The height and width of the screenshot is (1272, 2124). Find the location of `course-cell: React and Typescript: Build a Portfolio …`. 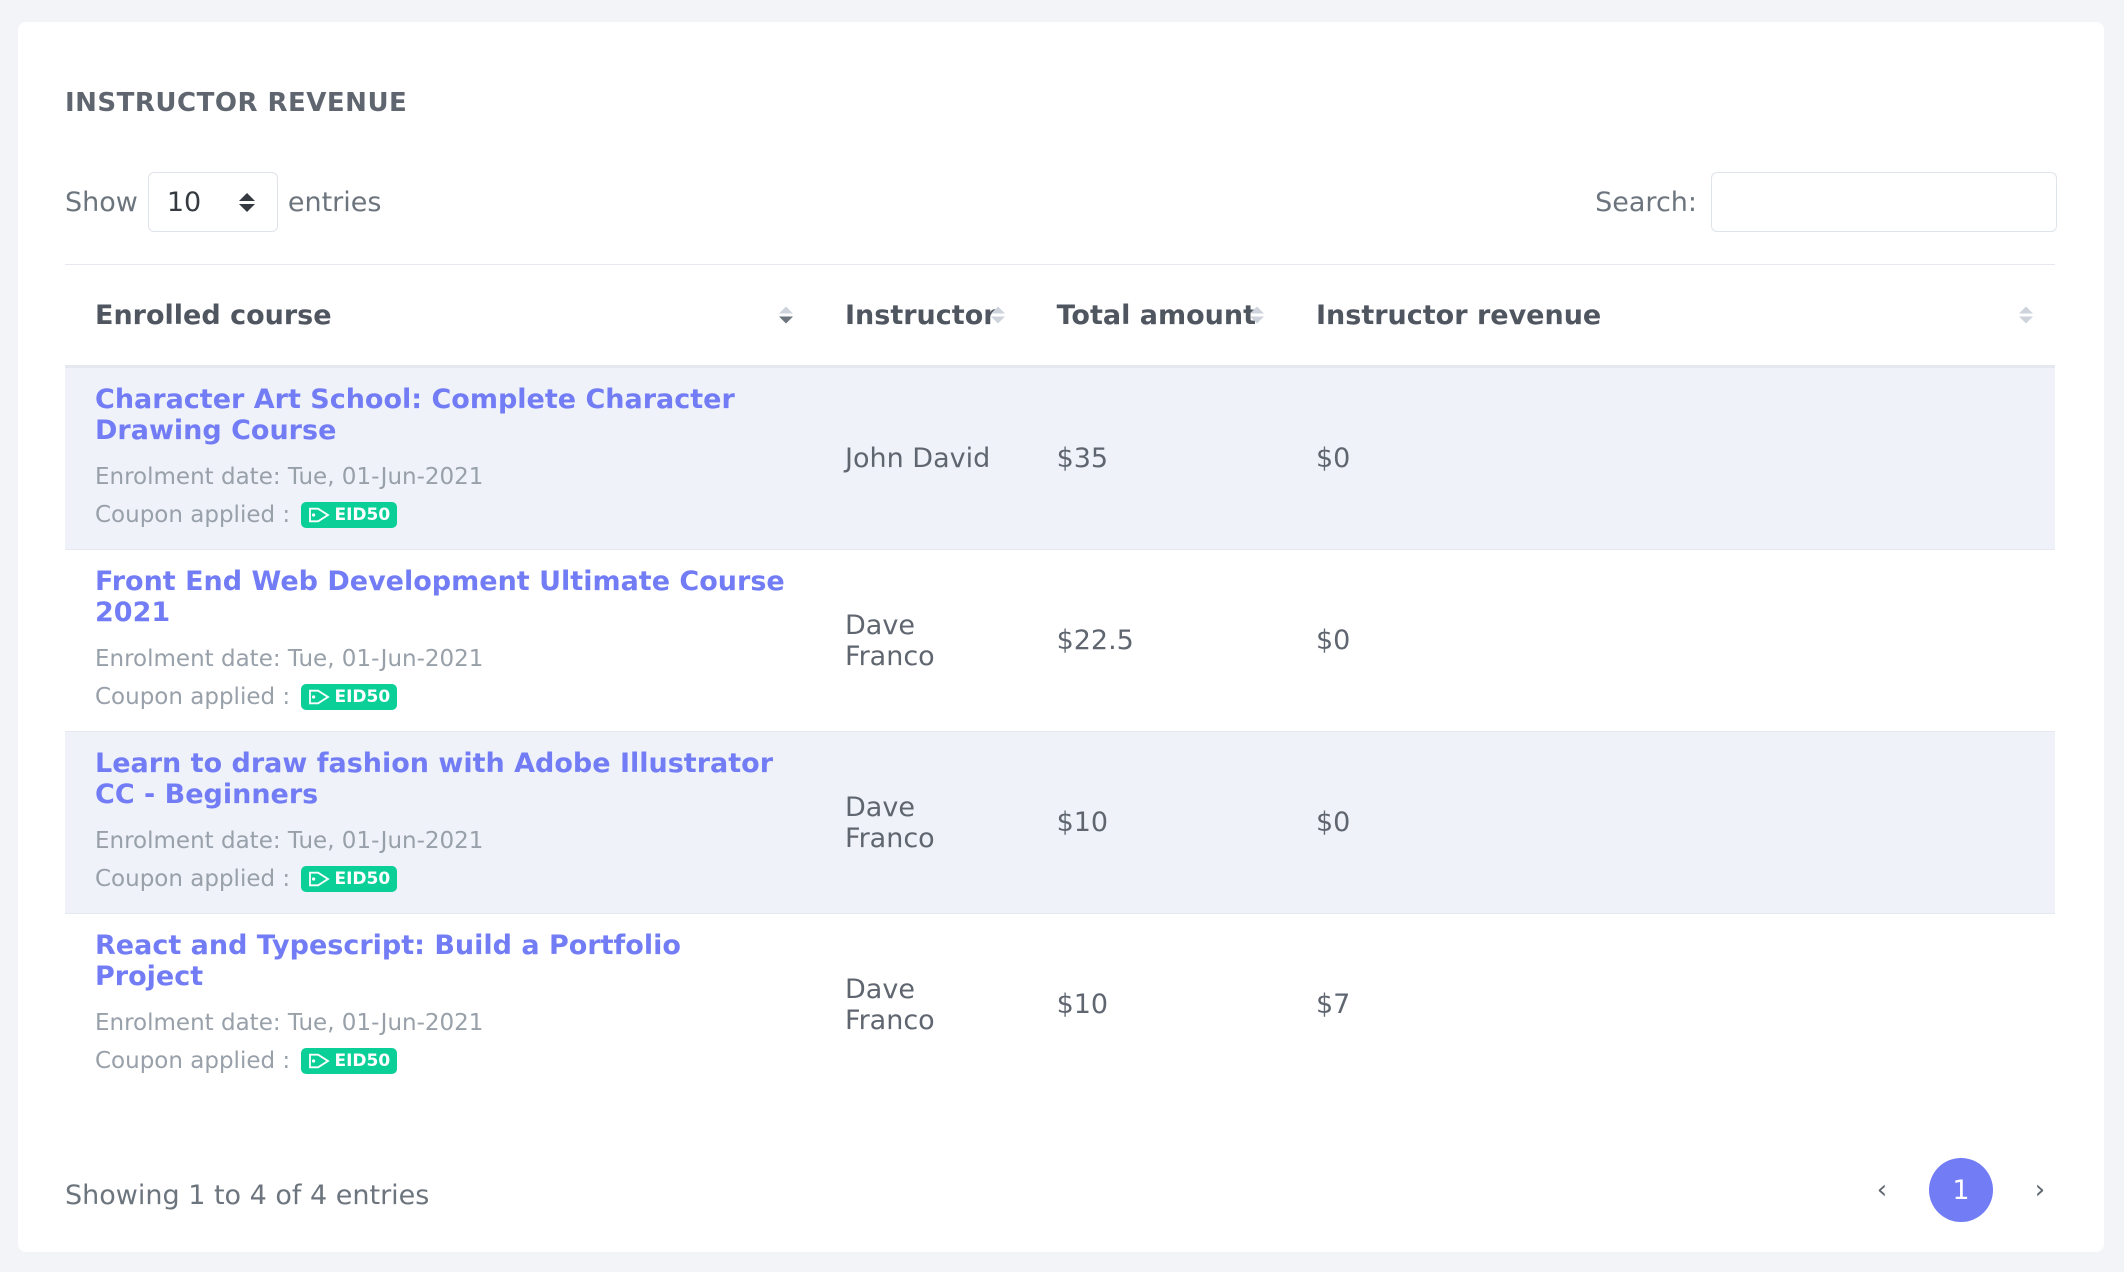

course-cell: React and Typescript: Build a Portfolio … is located at coordinates (440, 1005).